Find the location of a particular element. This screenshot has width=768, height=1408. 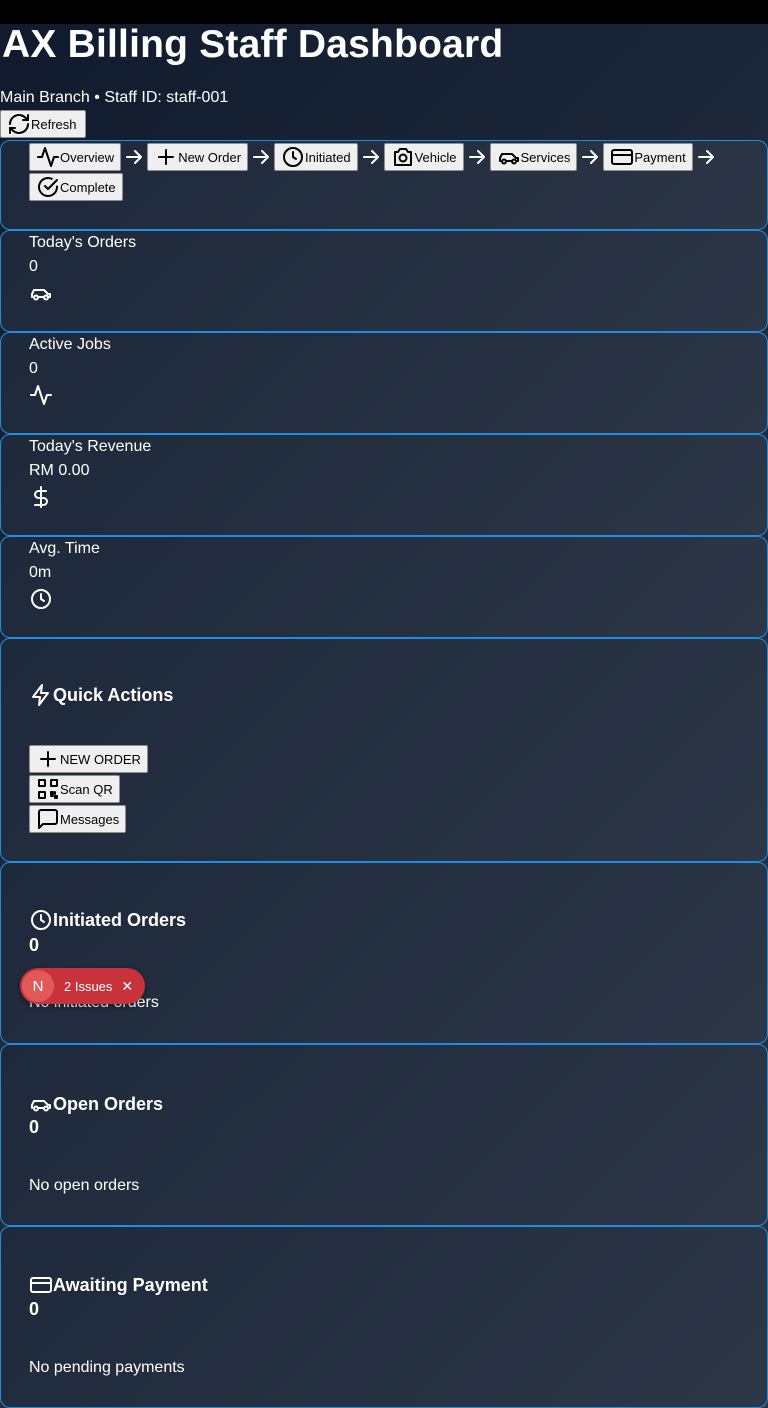

step-label: New Order is located at coordinates (210, 157).